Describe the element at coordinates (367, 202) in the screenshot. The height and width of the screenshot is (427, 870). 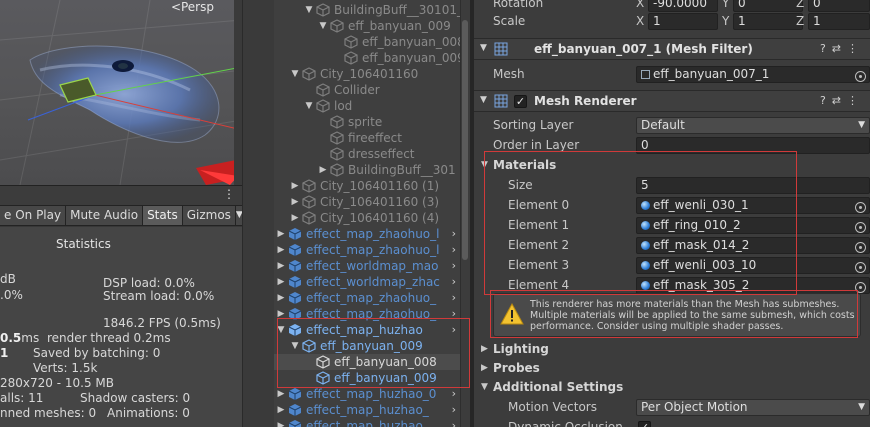
I see `hierarchy-row: ▶ City_106401160 (3)` at that location.